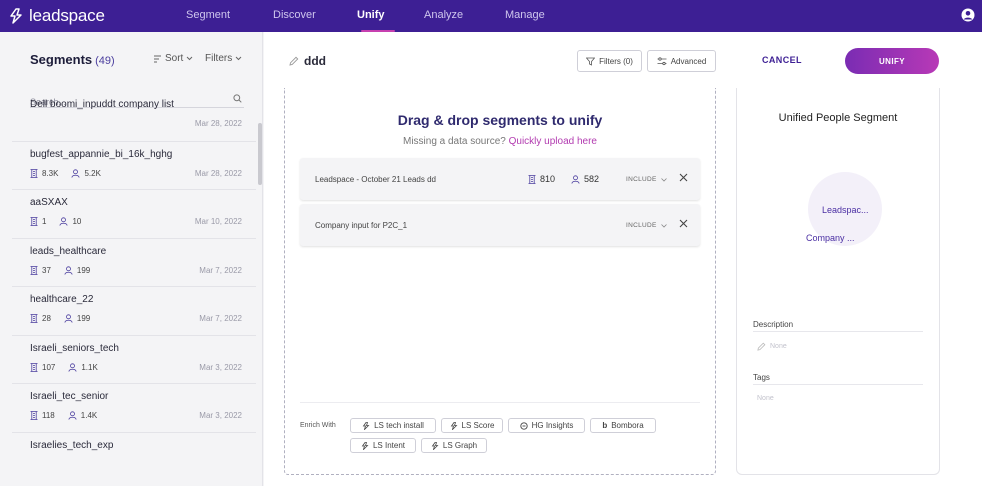  Describe the element at coordinates (134, 407) in the screenshot. I see `segment-list-item: Israeli_tec_senior 118 1.4K Mar 3, 2022` at that location.